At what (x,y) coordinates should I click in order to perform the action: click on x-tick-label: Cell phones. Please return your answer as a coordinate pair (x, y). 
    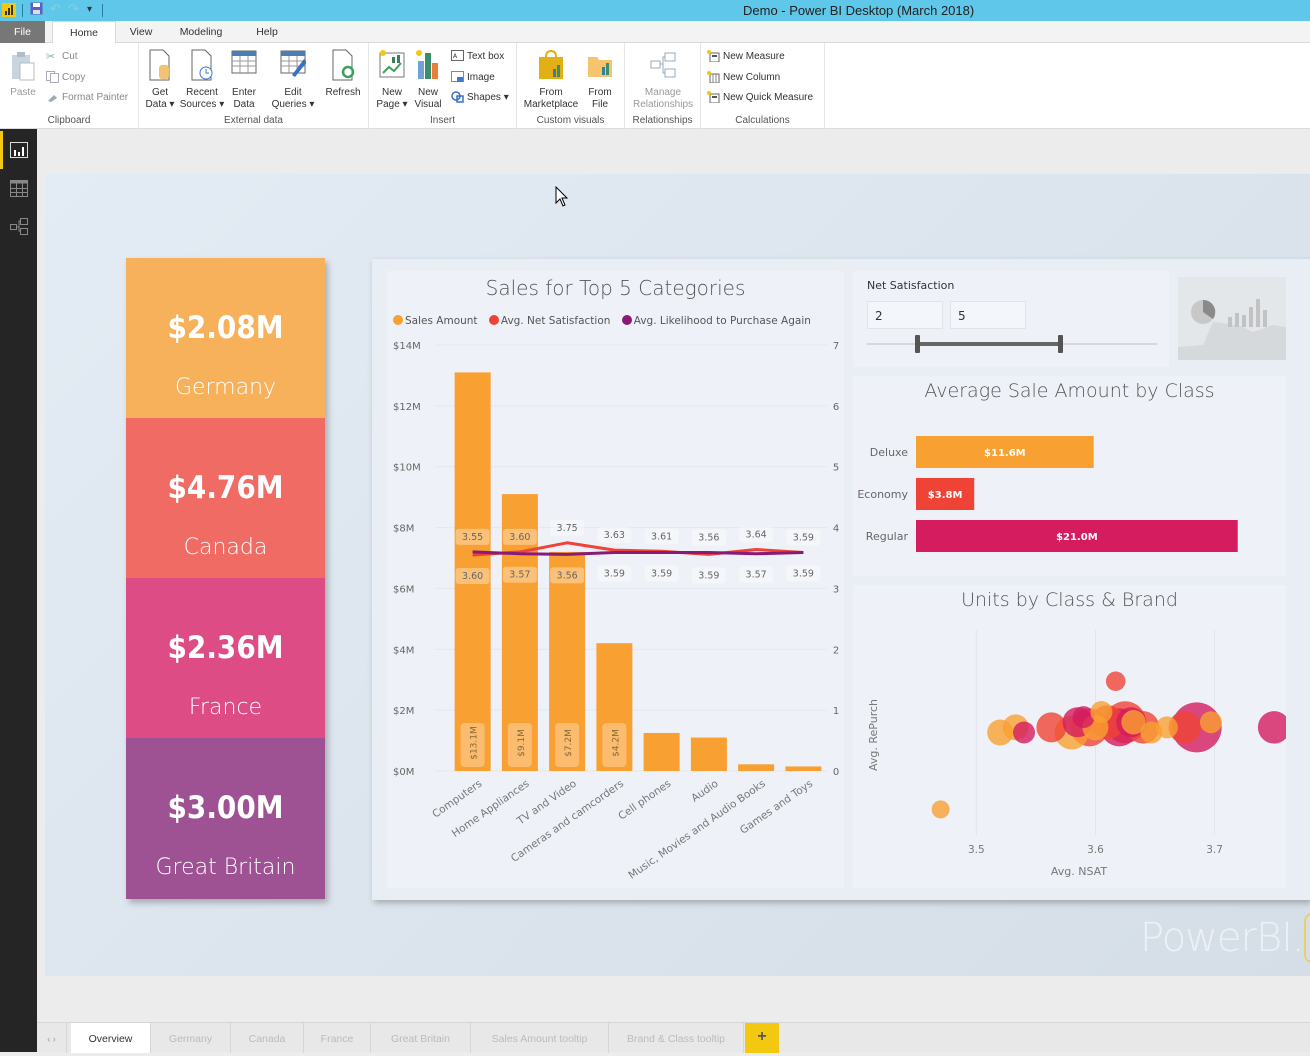
    Looking at the image, I should click on (644, 800).